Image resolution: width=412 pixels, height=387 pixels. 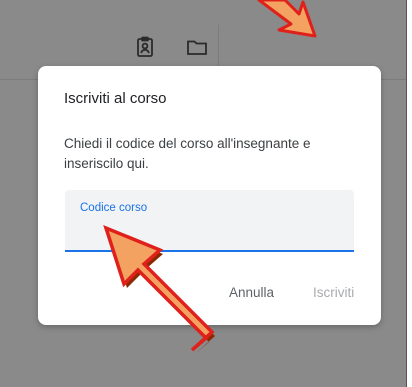 I want to click on cancel-button: Annulla, so click(x=251, y=292).